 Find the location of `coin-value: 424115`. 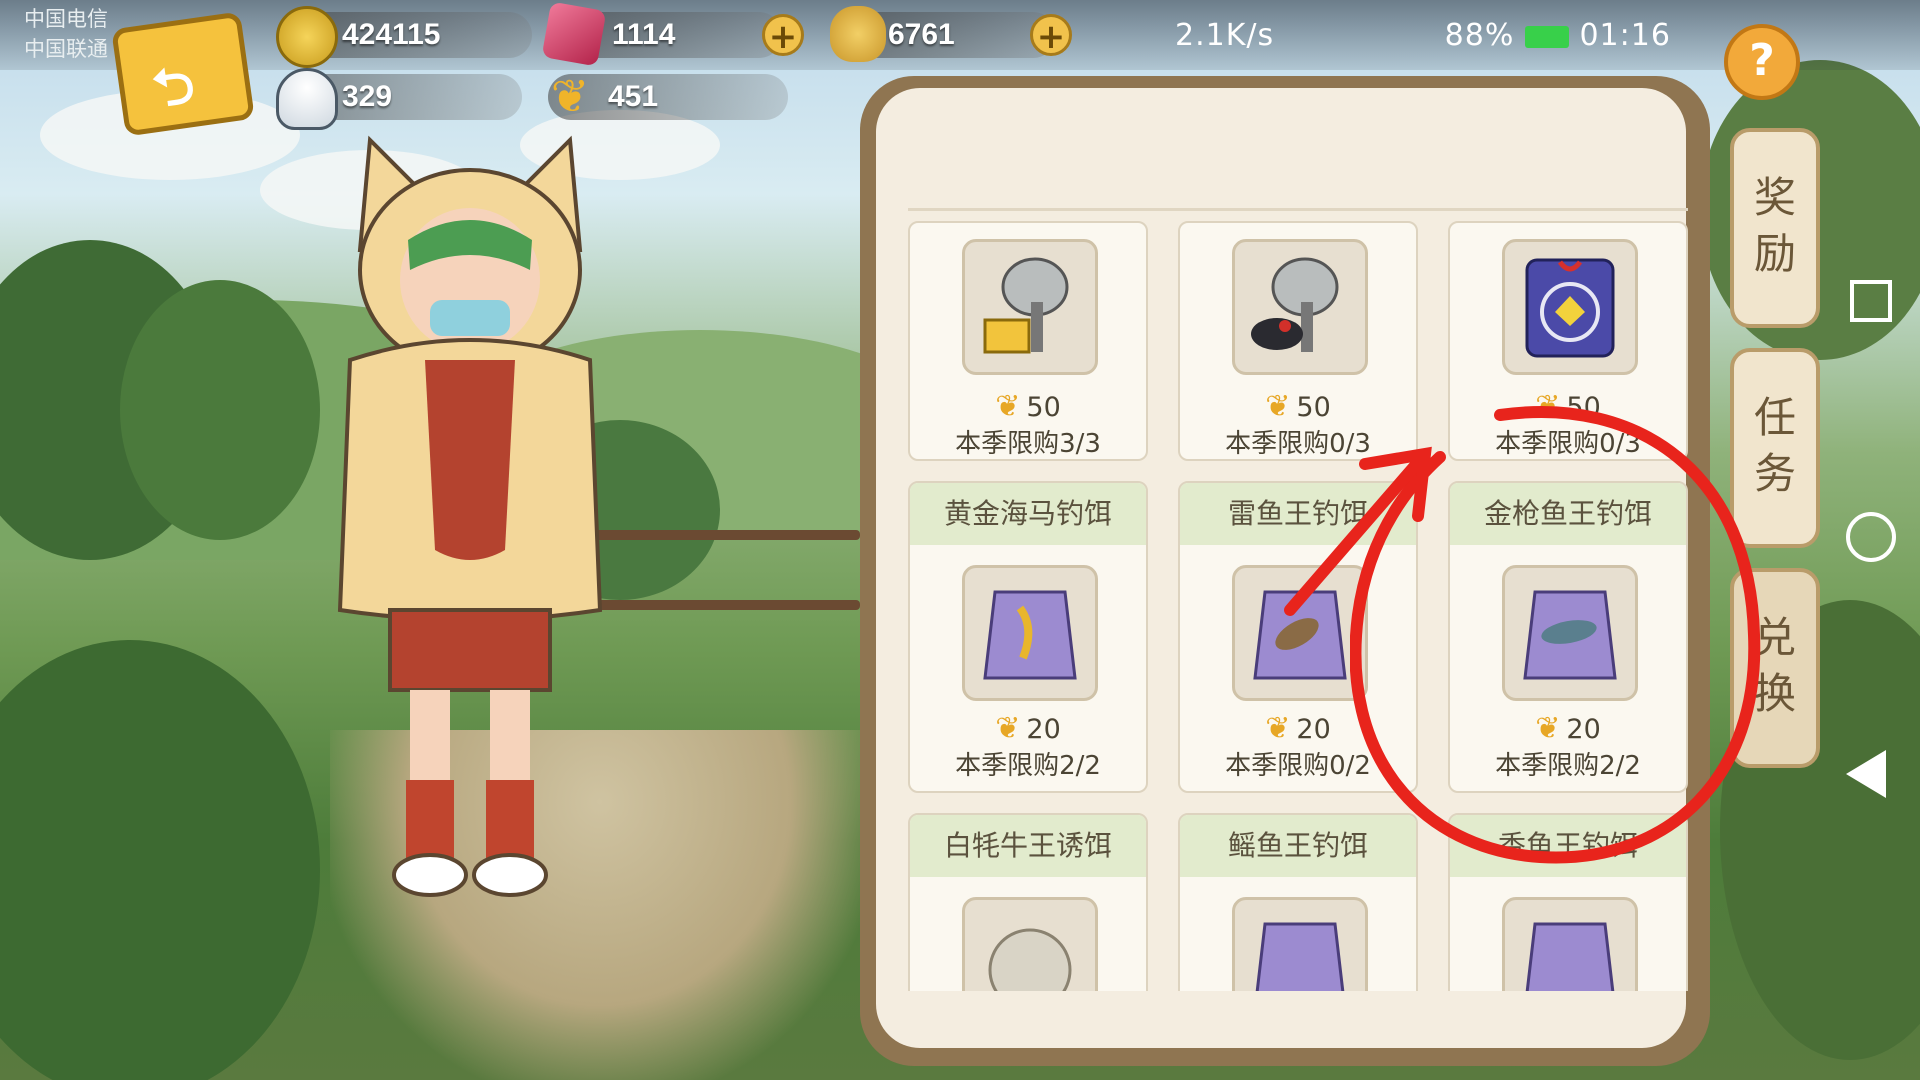

coin-value: 424115 is located at coordinates (391, 34).